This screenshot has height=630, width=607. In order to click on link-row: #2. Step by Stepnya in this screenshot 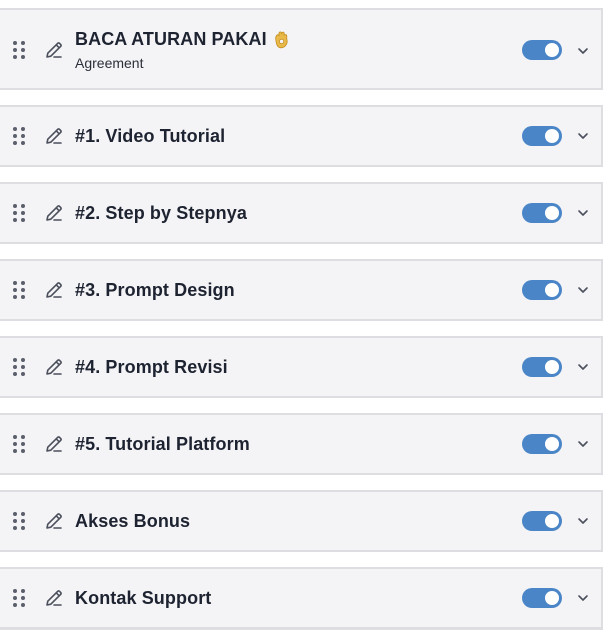, I will do `click(301, 213)`.